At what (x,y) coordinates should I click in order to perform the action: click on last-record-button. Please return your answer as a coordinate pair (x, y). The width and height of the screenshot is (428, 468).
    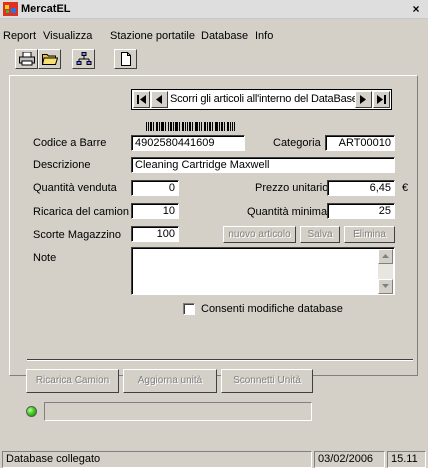
    Looking at the image, I should click on (381, 99).